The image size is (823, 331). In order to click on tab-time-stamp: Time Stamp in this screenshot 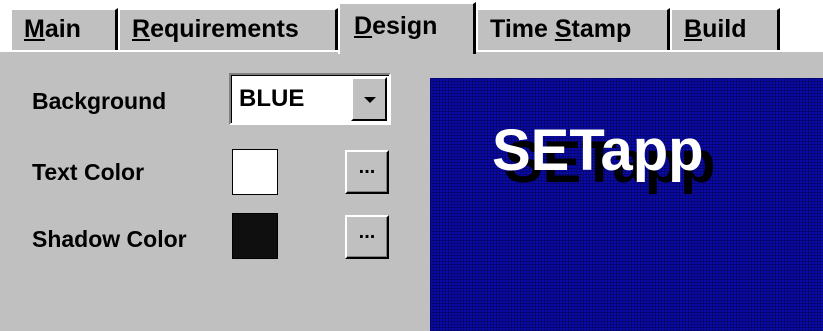, I will do `click(573, 30)`.